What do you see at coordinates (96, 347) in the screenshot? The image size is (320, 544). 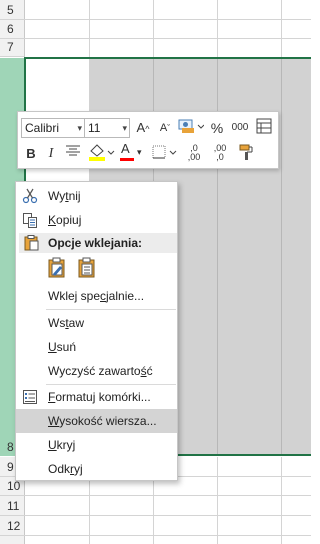 I see `menu-item-delete: Usuń` at bounding box center [96, 347].